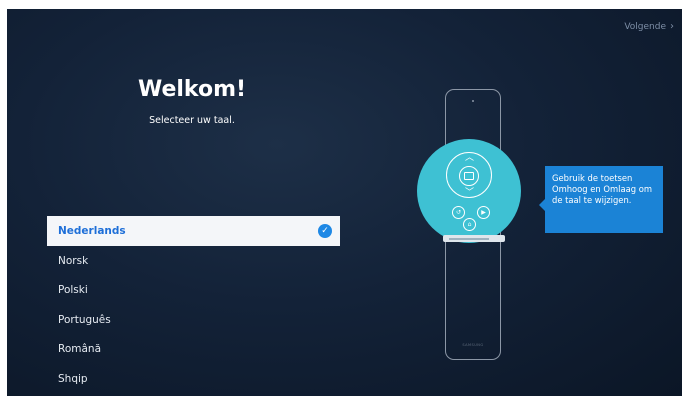  What do you see at coordinates (473, 345) in the screenshot?
I see `remote-brand-label: SAMSUNG` at bounding box center [473, 345].